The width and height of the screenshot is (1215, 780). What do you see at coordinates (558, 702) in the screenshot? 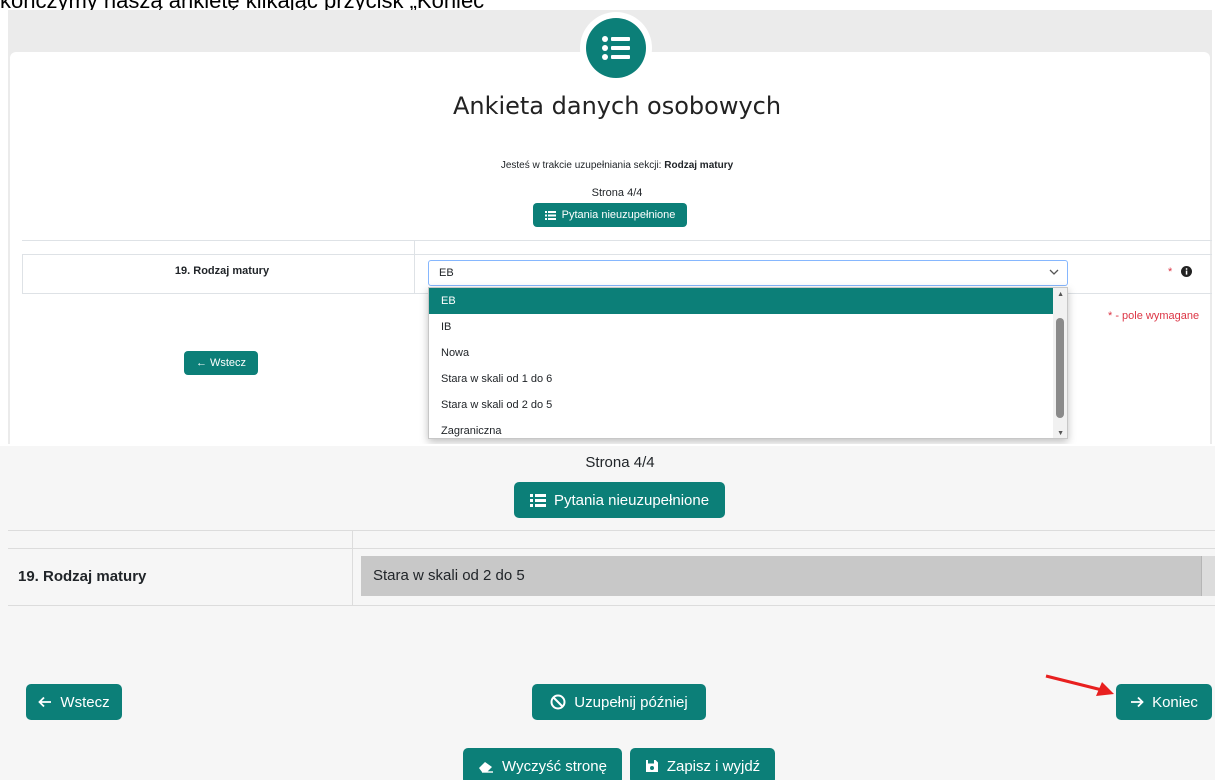
I see `ban-icon` at bounding box center [558, 702].